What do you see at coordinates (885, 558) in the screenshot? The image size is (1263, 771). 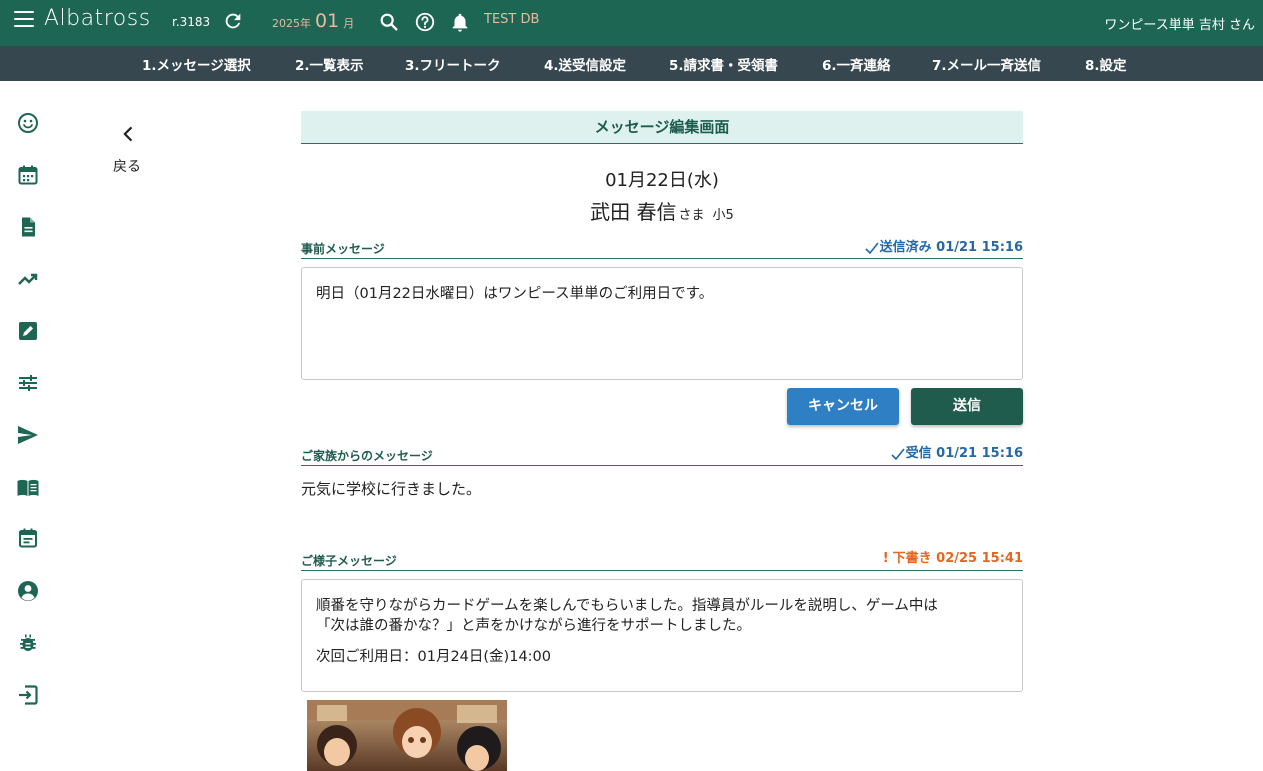 I see `warning-icon: !` at bounding box center [885, 558].